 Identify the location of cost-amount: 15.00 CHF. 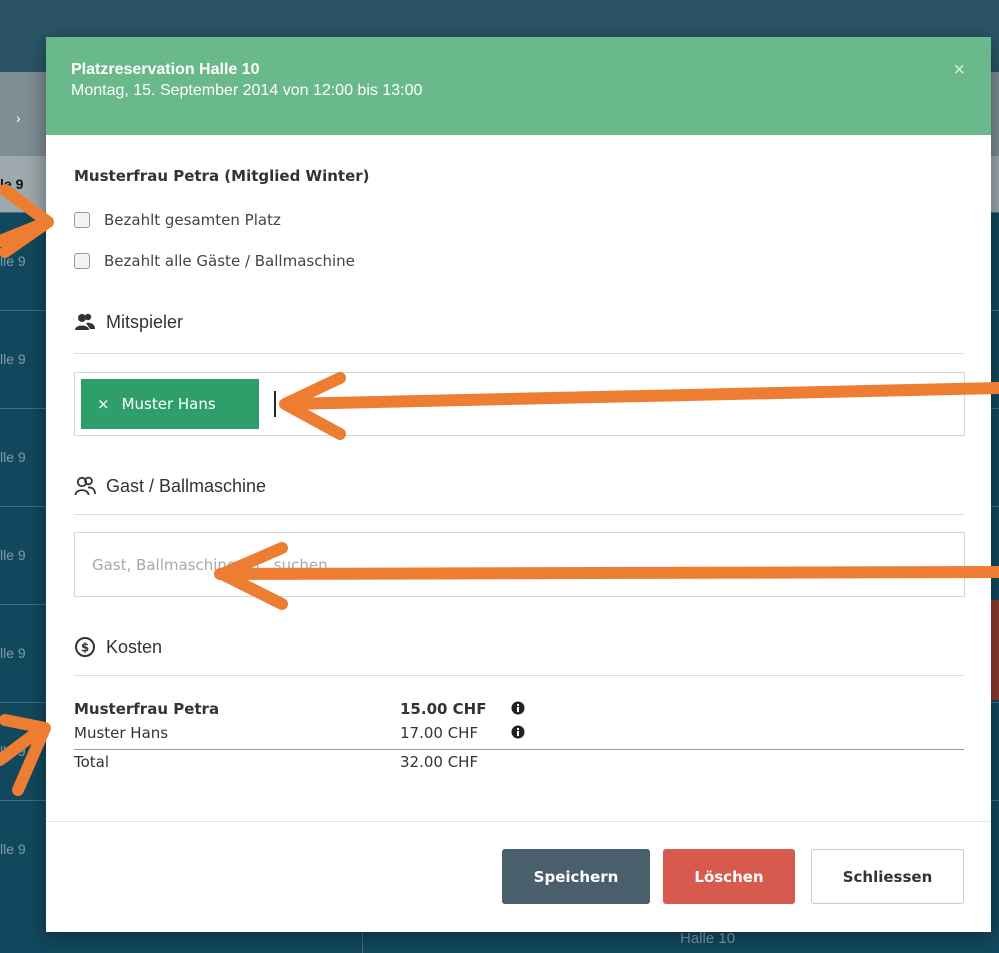
(443, 709).